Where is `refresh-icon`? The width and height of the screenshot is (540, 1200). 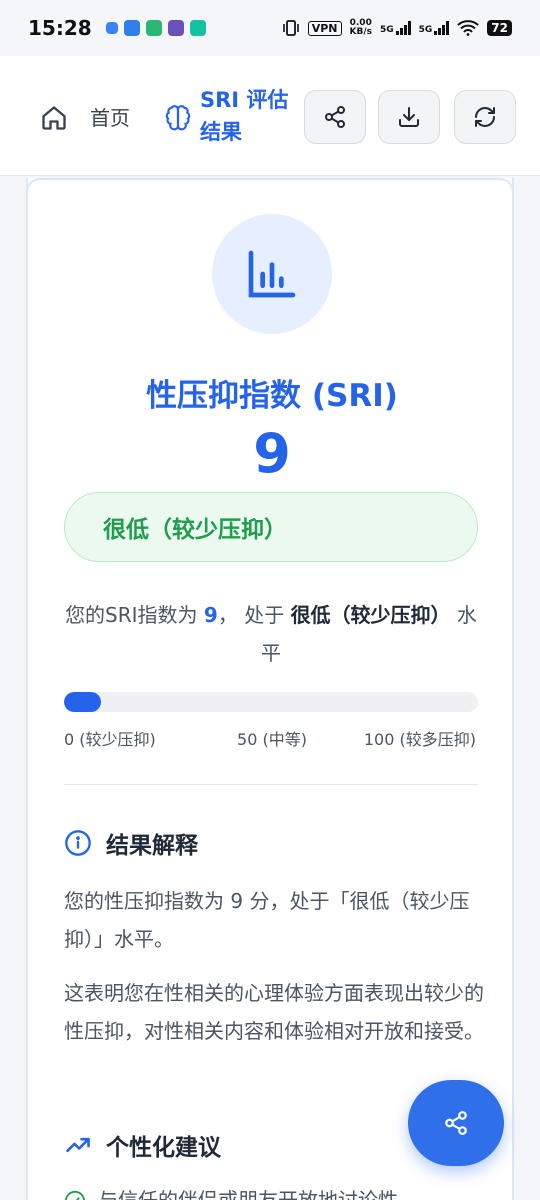
refresh-icon is located at coordinates (485, 117).